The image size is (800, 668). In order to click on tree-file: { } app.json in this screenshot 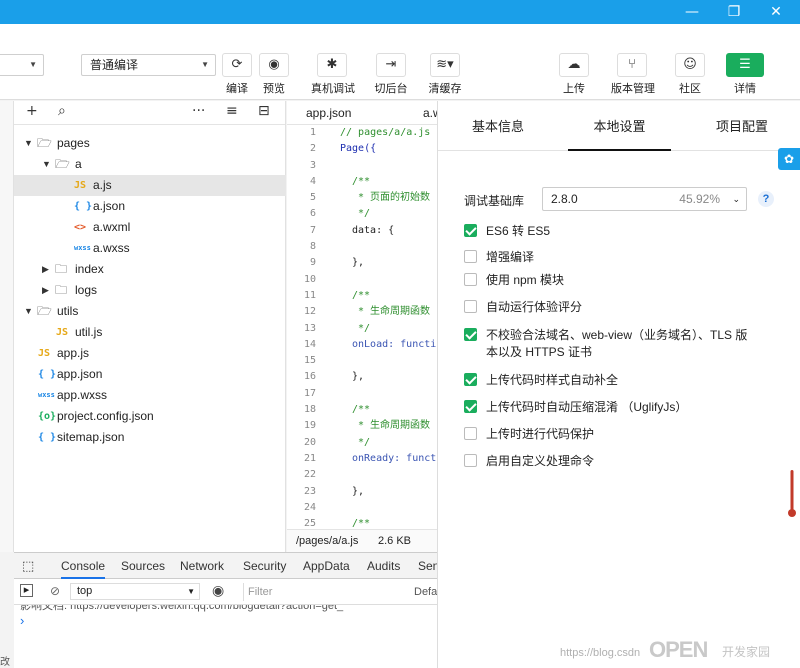, I will do `click(150, 374)`.